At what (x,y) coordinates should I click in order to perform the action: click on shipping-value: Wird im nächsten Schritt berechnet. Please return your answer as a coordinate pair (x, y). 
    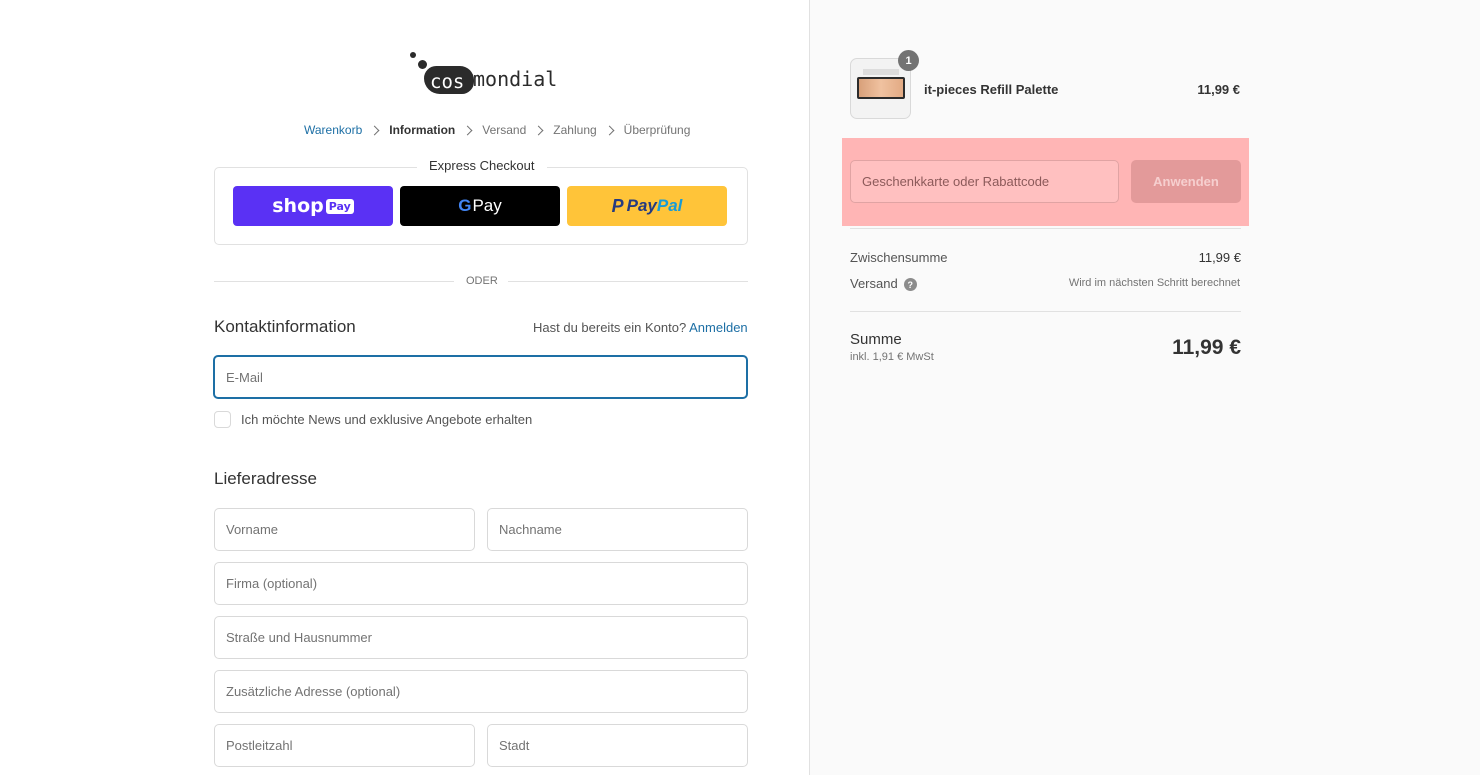
    Looking at the image, I should click on (1154, 283).